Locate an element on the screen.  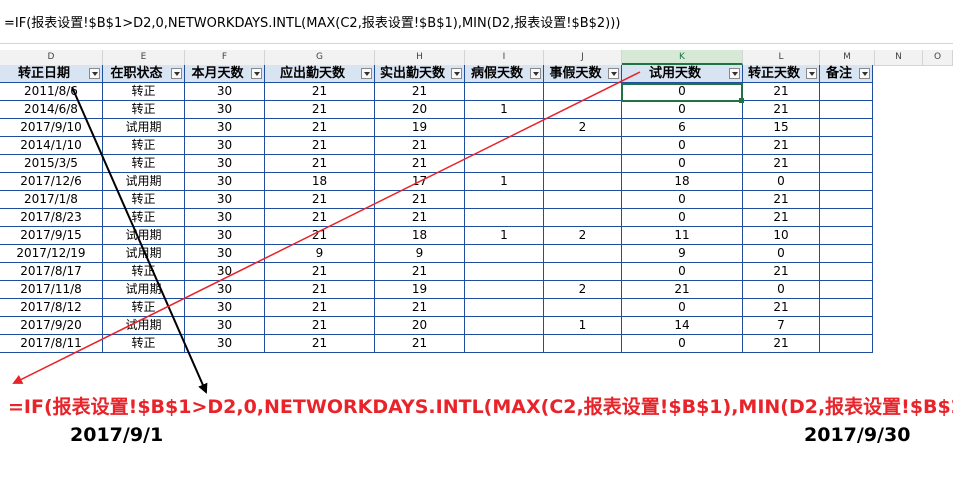
start-date-note: 2017/9/1 is located at coordinates (117, 435).